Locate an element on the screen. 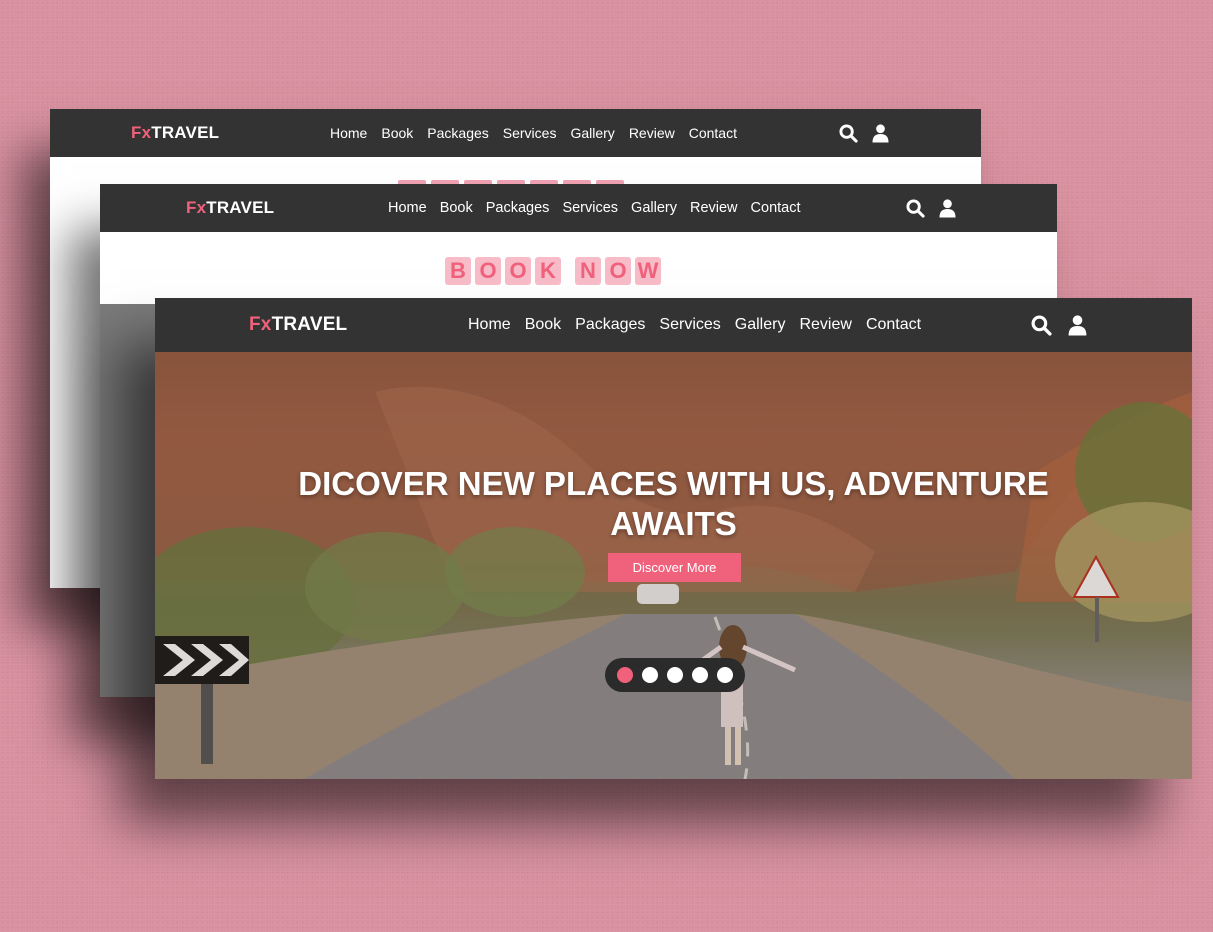 This screenshot has height=932, width=1213. heading-letter: W is located at coordinates (648, 271).